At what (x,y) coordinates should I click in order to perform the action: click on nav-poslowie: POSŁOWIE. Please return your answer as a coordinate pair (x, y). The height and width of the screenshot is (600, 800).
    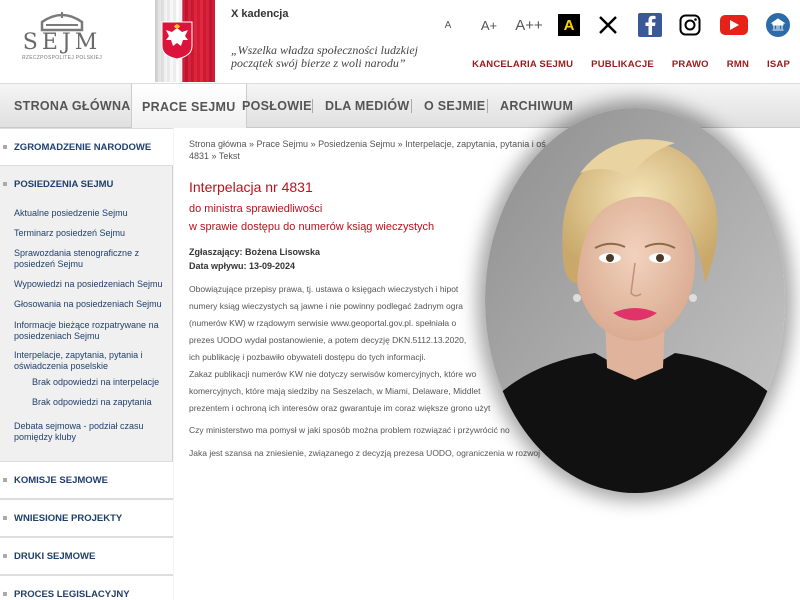
    Looking at the image, I should click on (277, 106).